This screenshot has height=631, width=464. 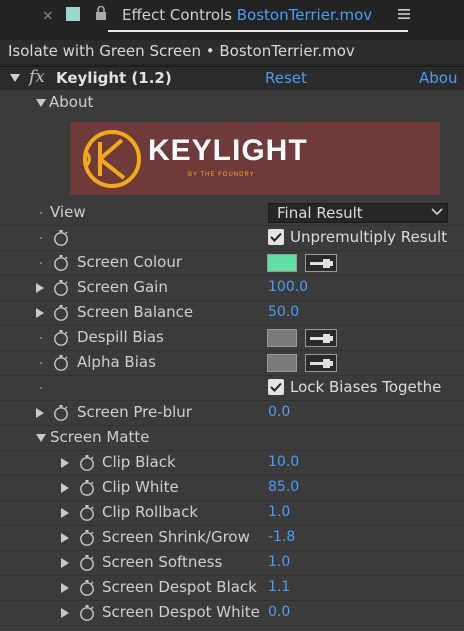 What do you see at coordinates (232, 313) in the screenshot?
I see `screen-balance-row: Screen Balance 50.0` at bounding box center [232, 313].